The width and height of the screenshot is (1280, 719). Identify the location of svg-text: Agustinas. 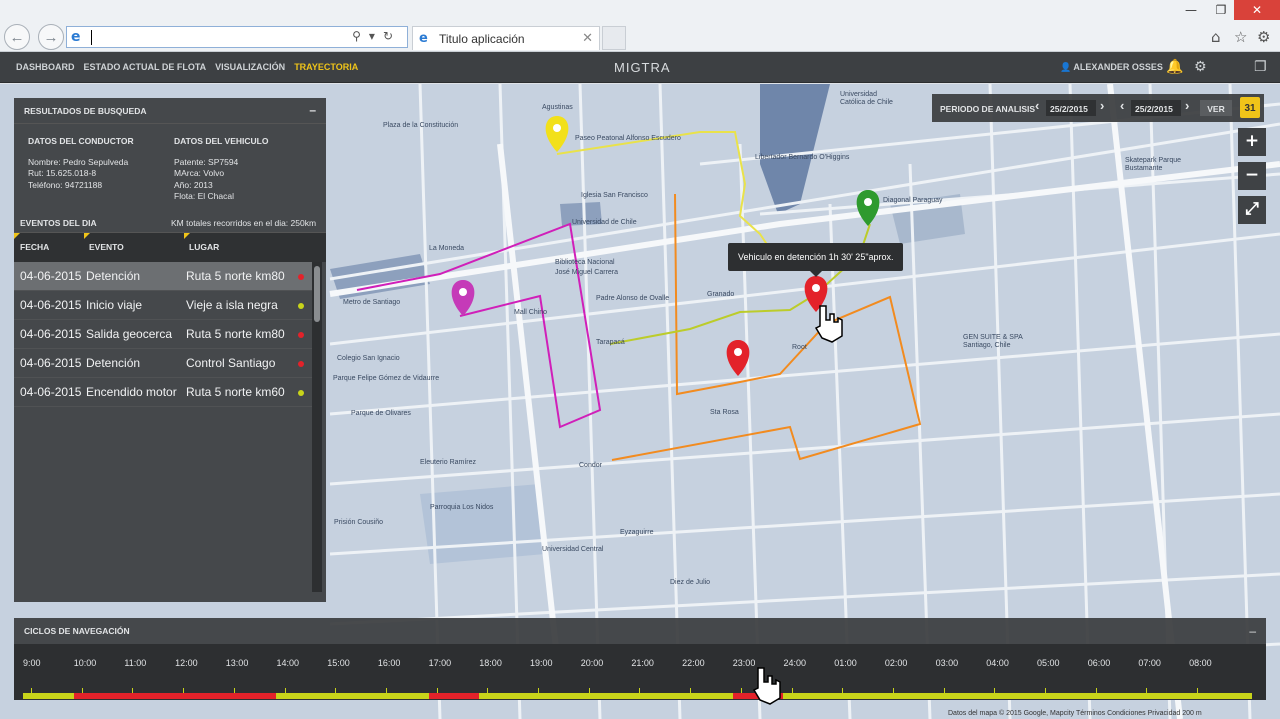
(557, 107).